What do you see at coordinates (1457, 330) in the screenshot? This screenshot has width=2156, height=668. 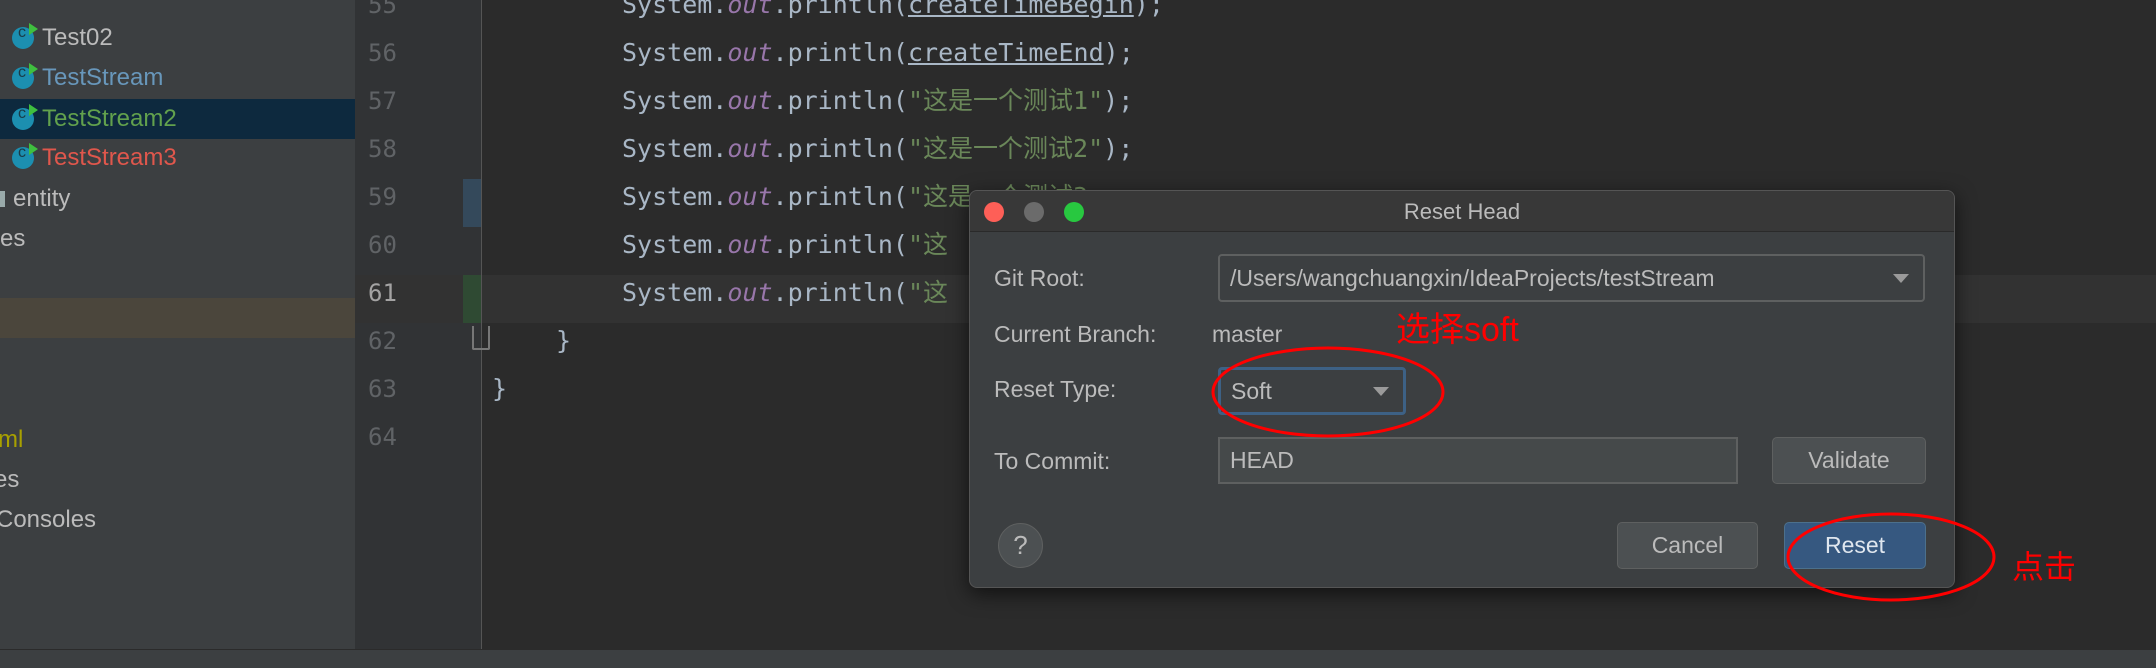 I see `annotation-select-soft: 选择soft` at bounding box center [1457, 330].